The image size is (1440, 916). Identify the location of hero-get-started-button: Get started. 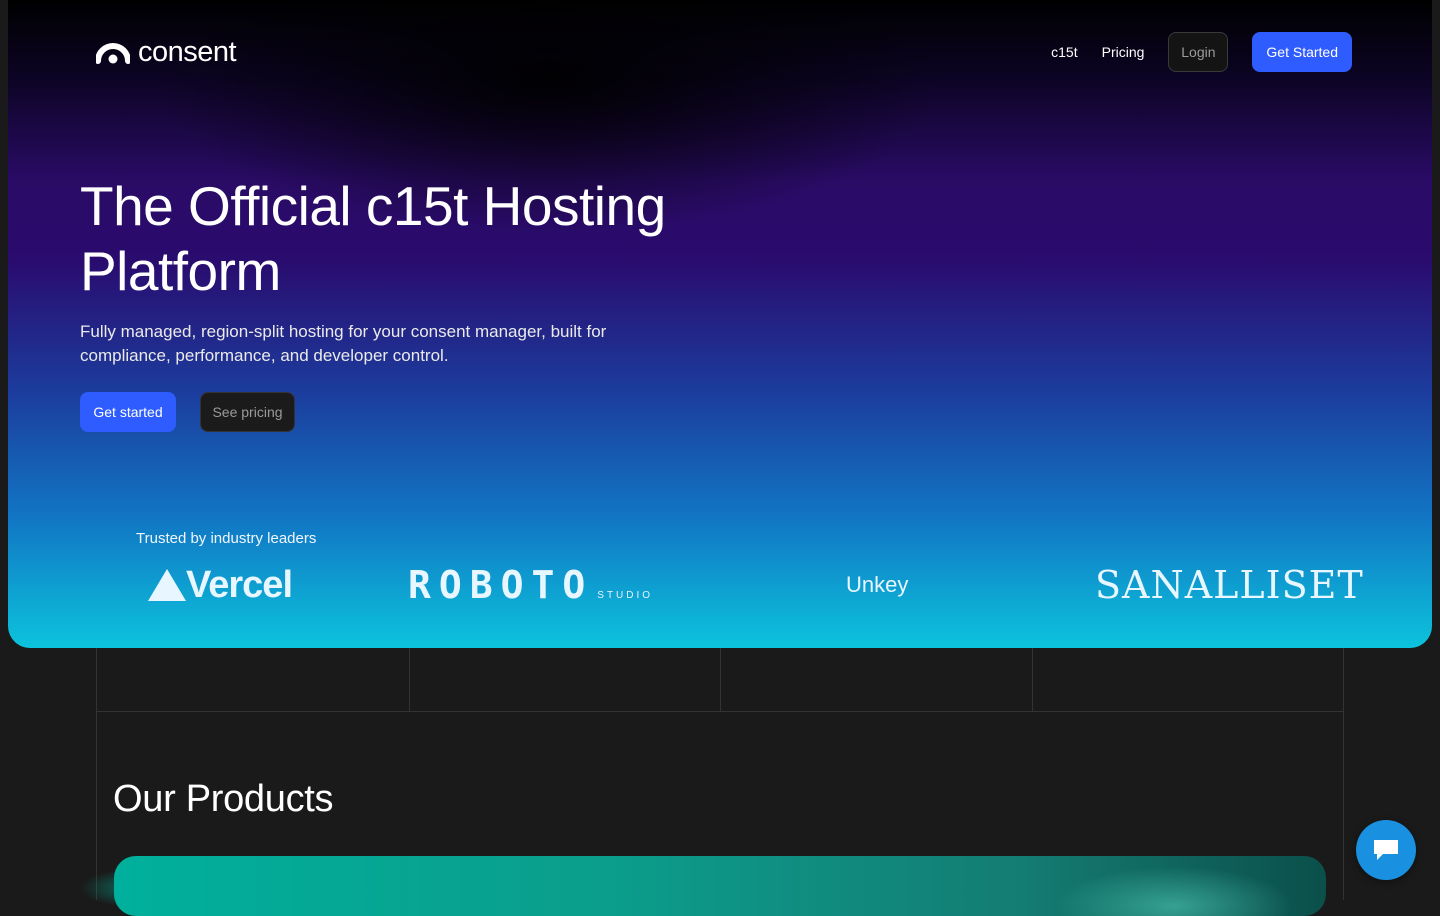
(128, 412).